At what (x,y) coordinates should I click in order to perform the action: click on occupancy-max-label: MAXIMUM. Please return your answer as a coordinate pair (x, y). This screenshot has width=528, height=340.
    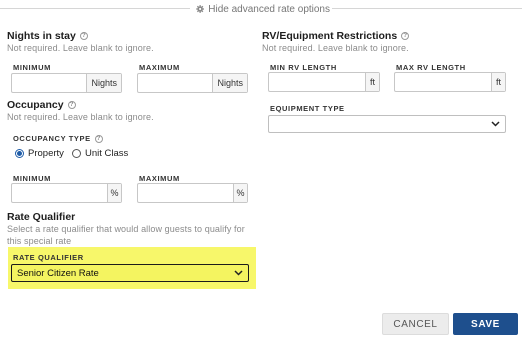
    Looking at the image, I should click on (159, 178).